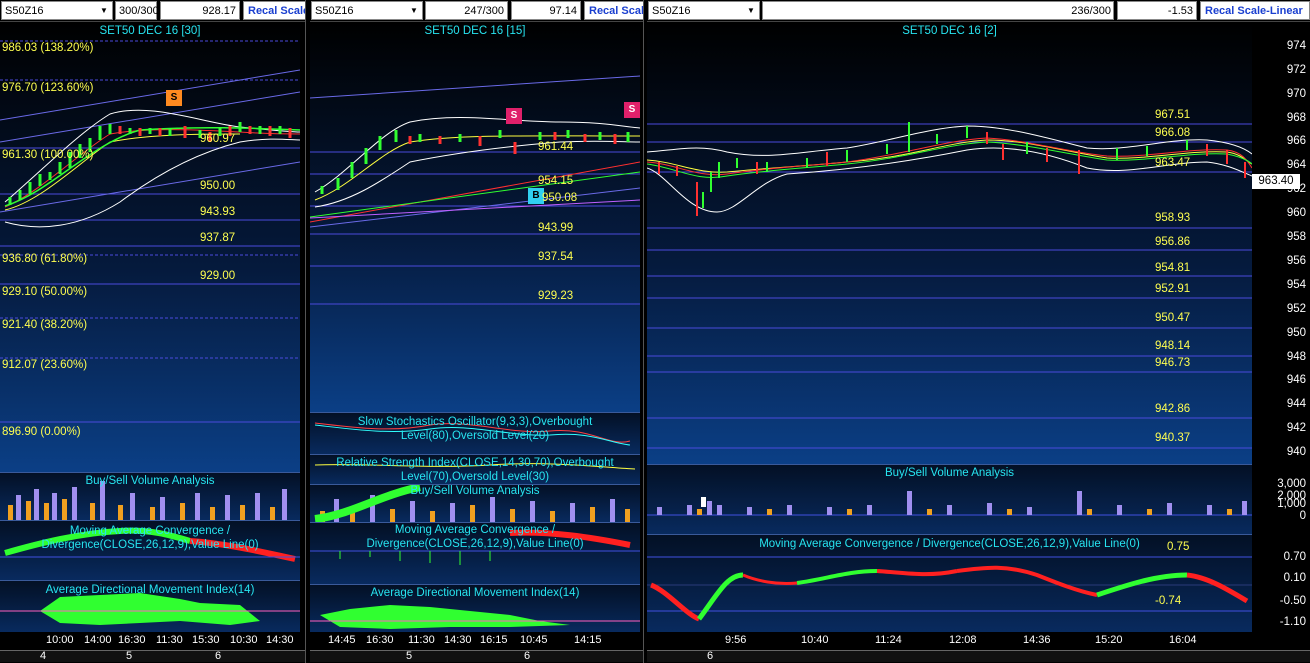 This screenshot has width=1310, height=663. What do you see at coordinates (1296, 46) in the screenshot?
I see `y-tick: 974` at bounding box center [1296, 46].